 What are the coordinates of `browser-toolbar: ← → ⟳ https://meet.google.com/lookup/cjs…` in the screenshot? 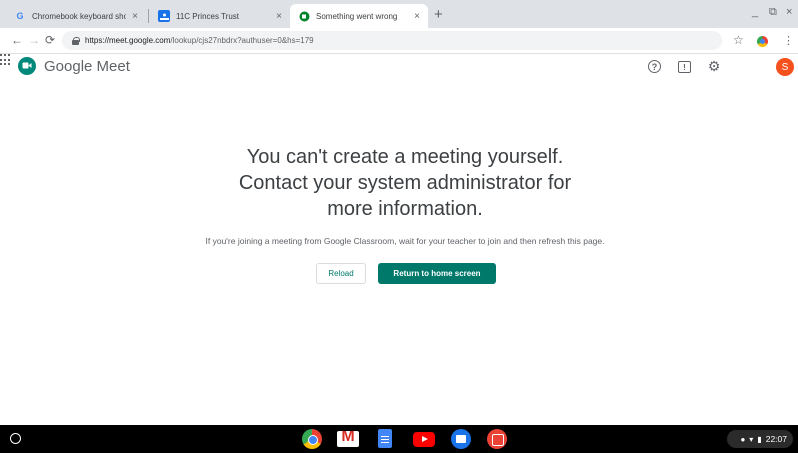 It's located at (399, 41).